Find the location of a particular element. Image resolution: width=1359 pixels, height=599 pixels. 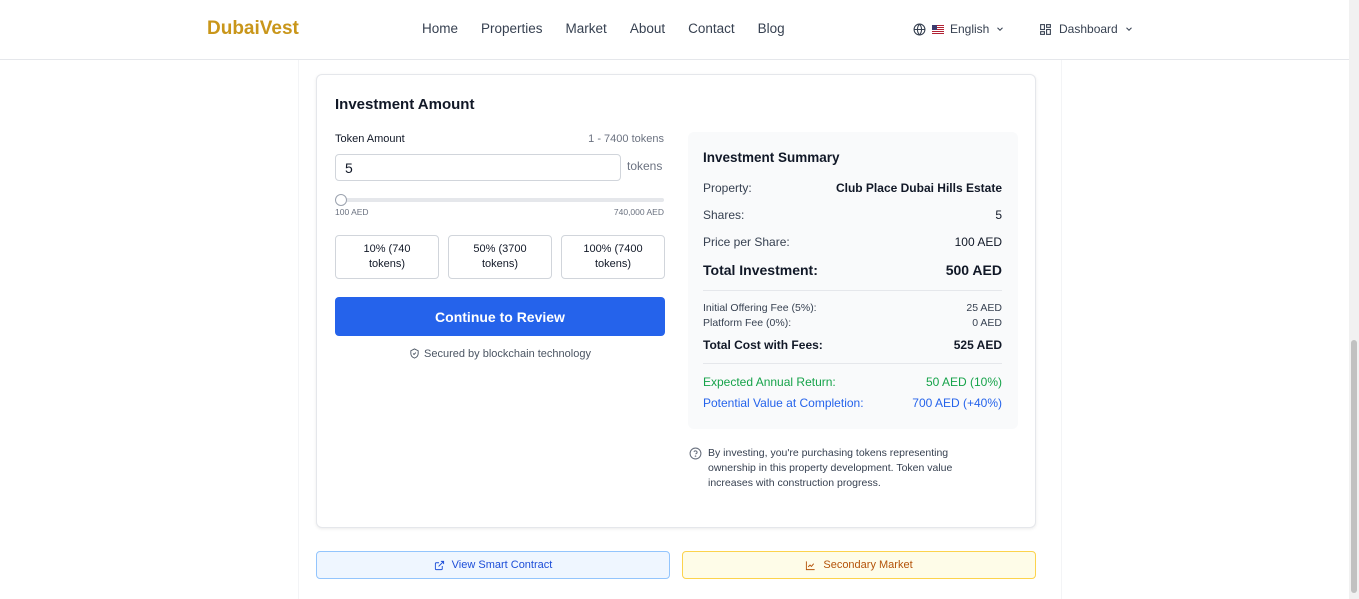

dashboard-label: Dashboard is located at coordinates (1088, 29).